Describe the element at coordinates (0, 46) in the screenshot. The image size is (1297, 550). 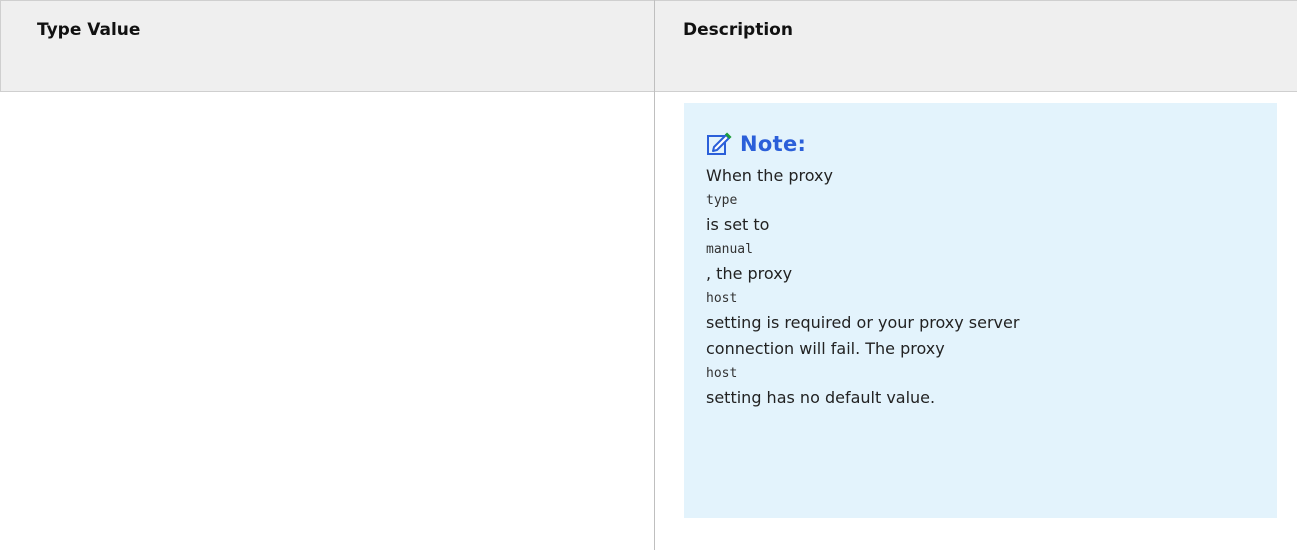
I see `table-left-border` at that location.